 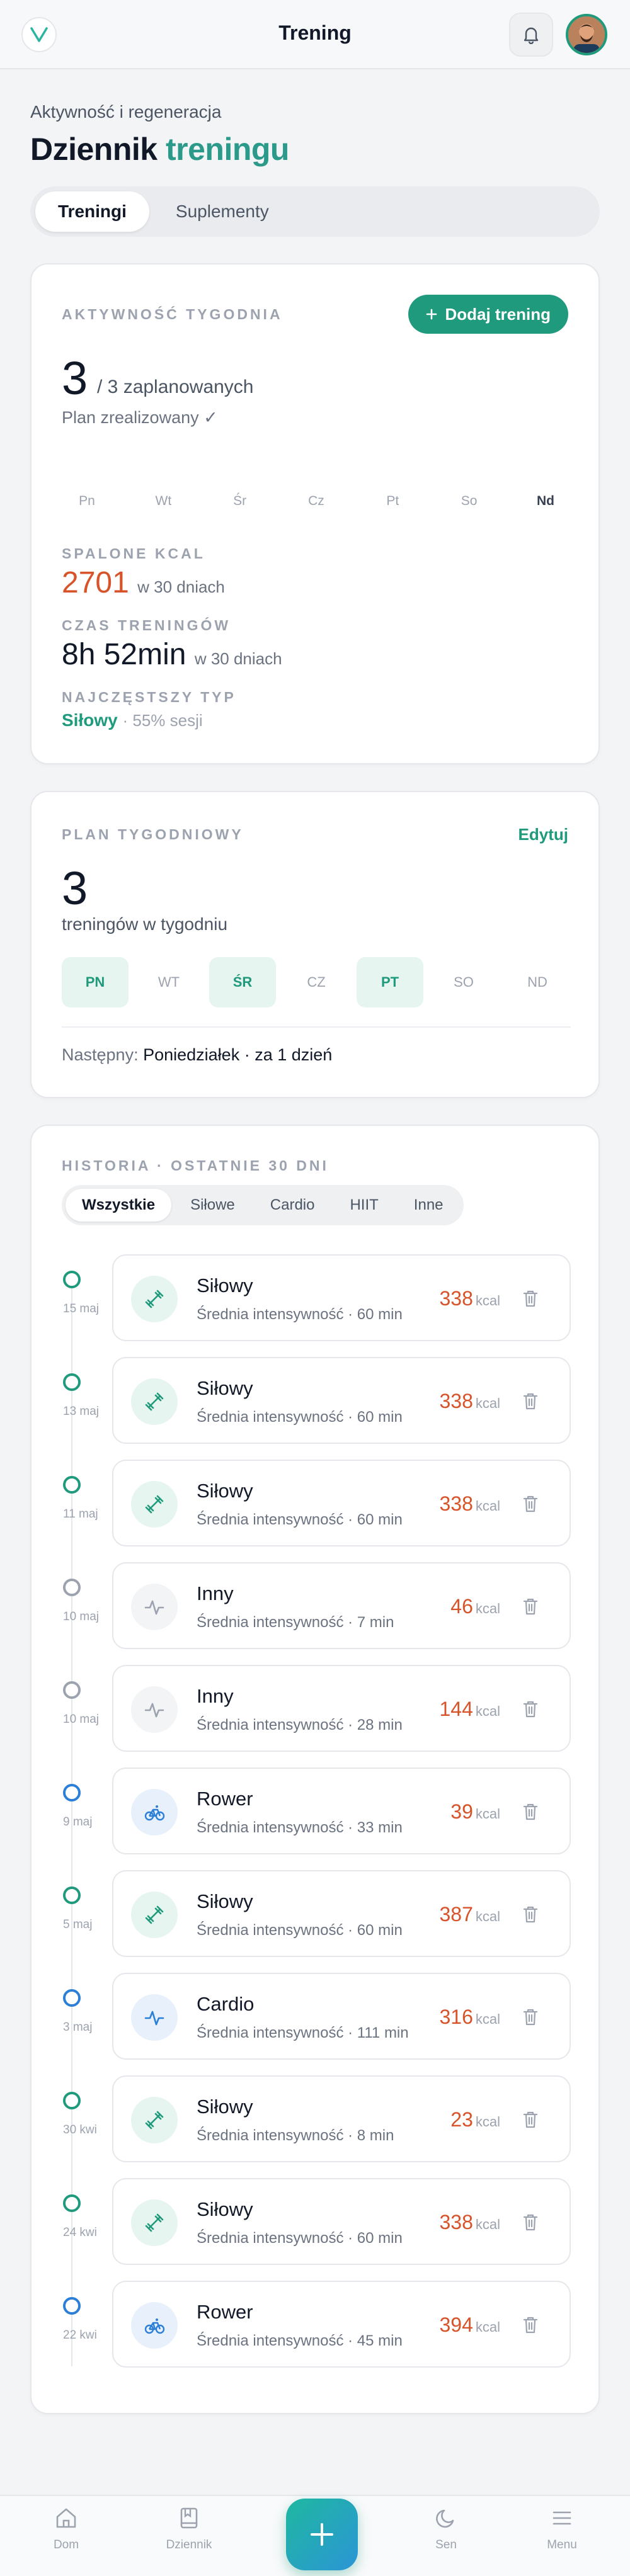 I want to click on workout-name: Cardio, so click(x=226, y=2004).